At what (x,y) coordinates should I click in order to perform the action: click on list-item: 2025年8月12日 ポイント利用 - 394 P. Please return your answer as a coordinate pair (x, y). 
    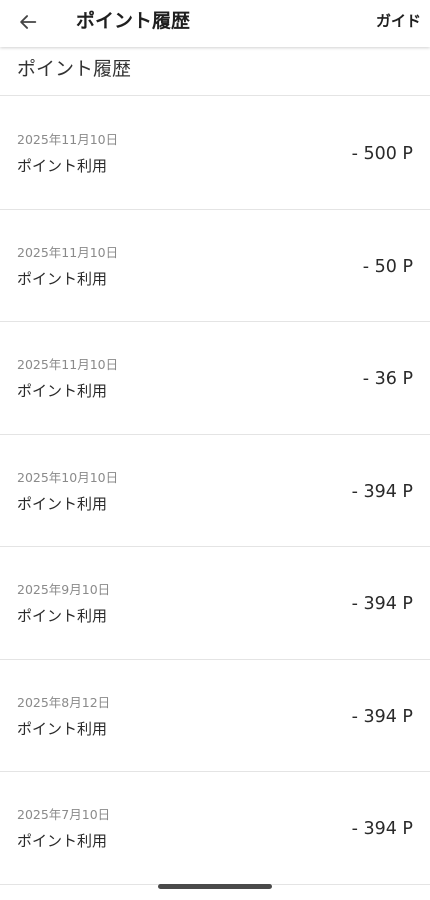
    Looking at the image, I should click on (215, 716).